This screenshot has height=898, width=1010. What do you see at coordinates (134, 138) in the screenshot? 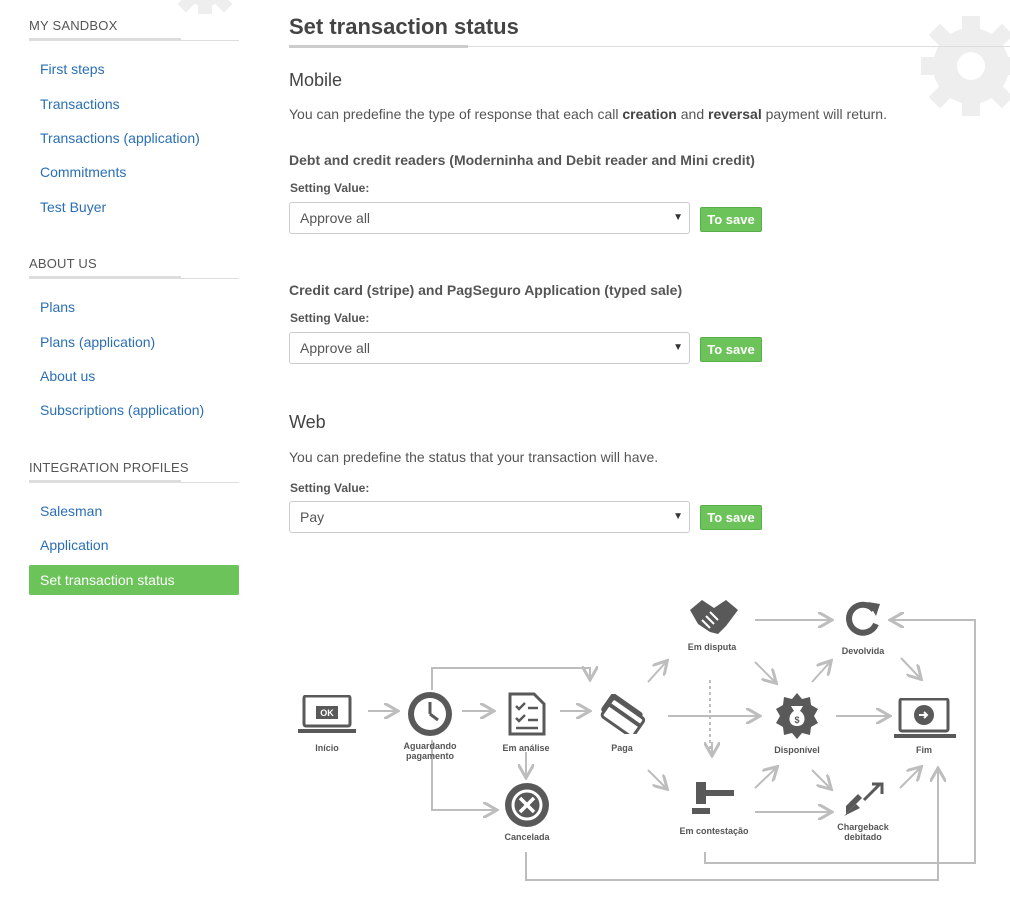
I see `sidebar-item-transactions-application: Transactions (application)` at bounding box center [134, 138].